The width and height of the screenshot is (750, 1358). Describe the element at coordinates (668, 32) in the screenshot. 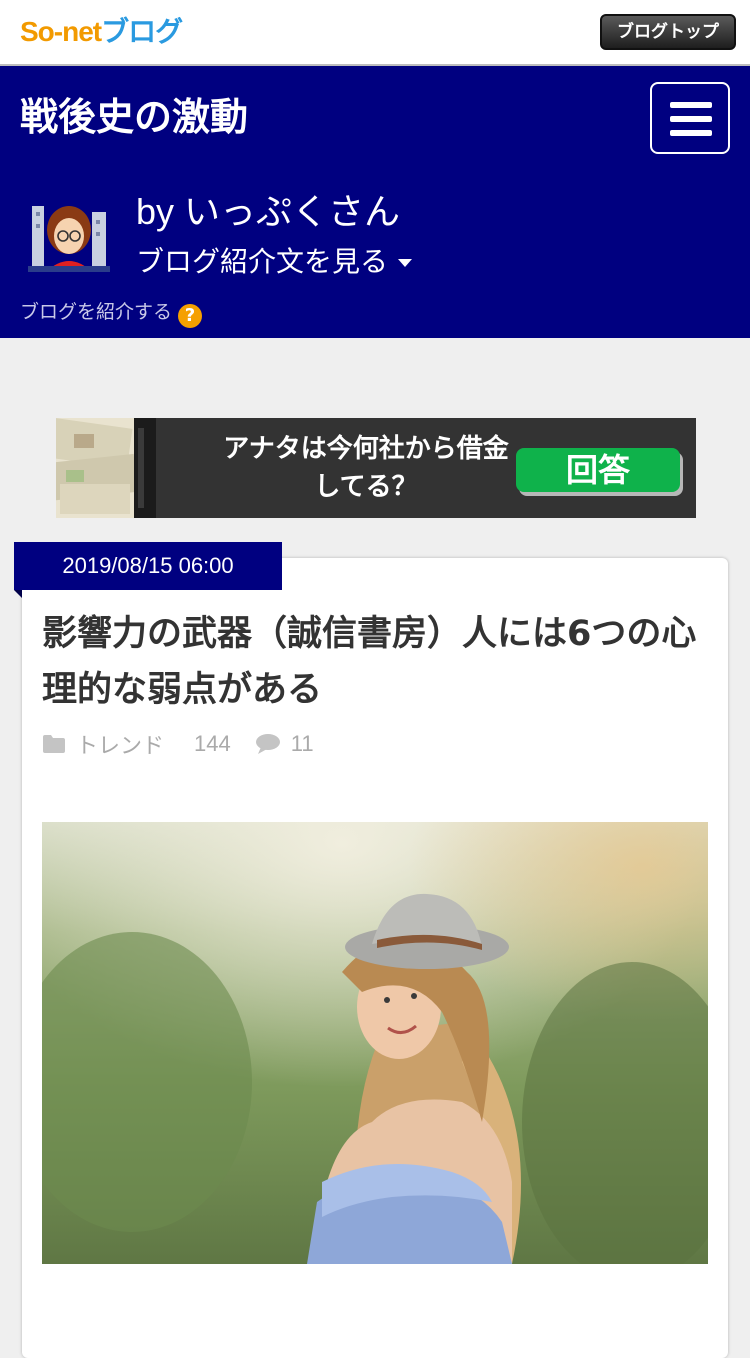

I see `blog-top-button: ブログトップ` at that location.